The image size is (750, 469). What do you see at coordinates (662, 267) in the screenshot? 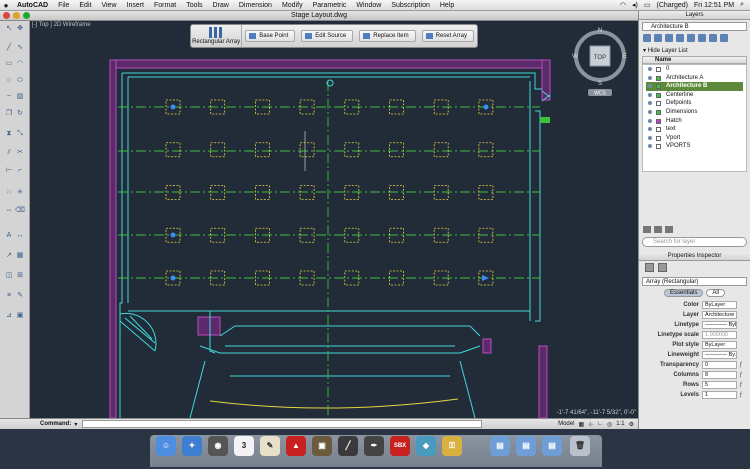
I see `select-objects-icon` at bounding box center [662, 267].